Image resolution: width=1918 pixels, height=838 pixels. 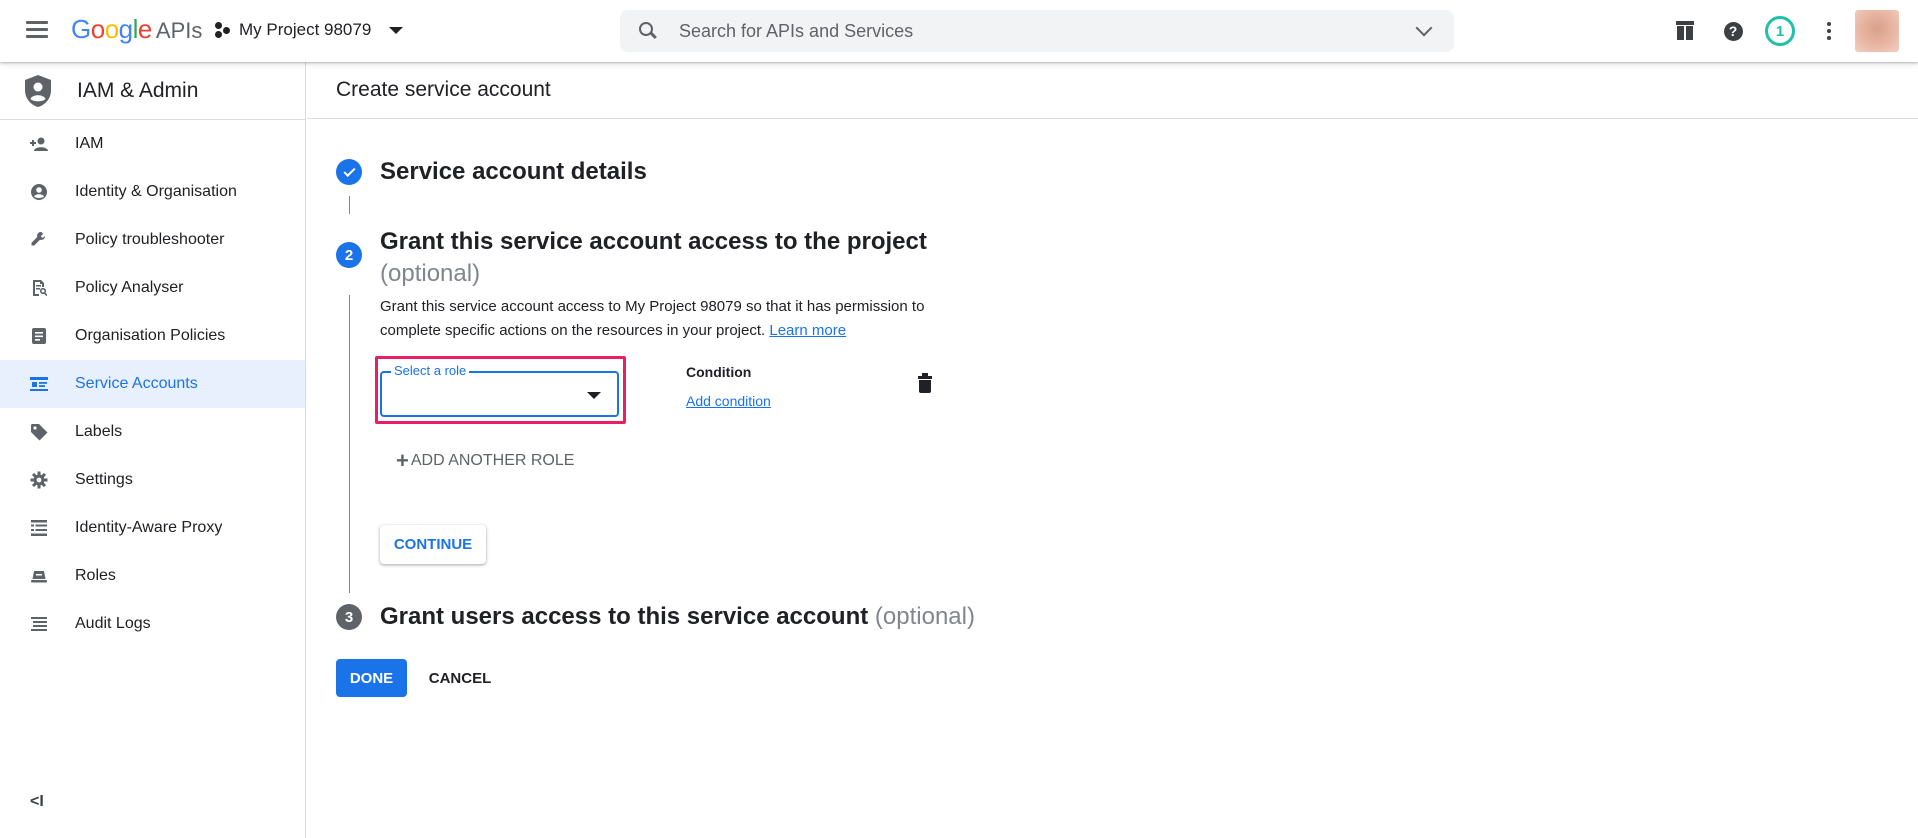 I want to click on done-button: DONE, so click(x=371, y=678).